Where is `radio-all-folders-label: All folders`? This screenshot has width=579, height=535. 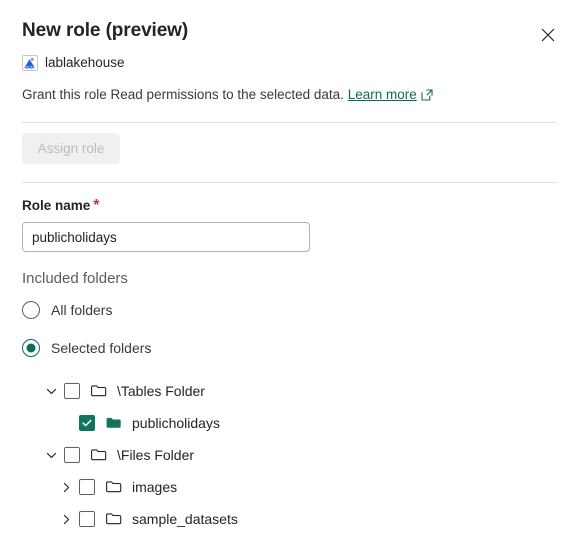 radio-all-folders-label: All folders is located at coordinates (82, 310).